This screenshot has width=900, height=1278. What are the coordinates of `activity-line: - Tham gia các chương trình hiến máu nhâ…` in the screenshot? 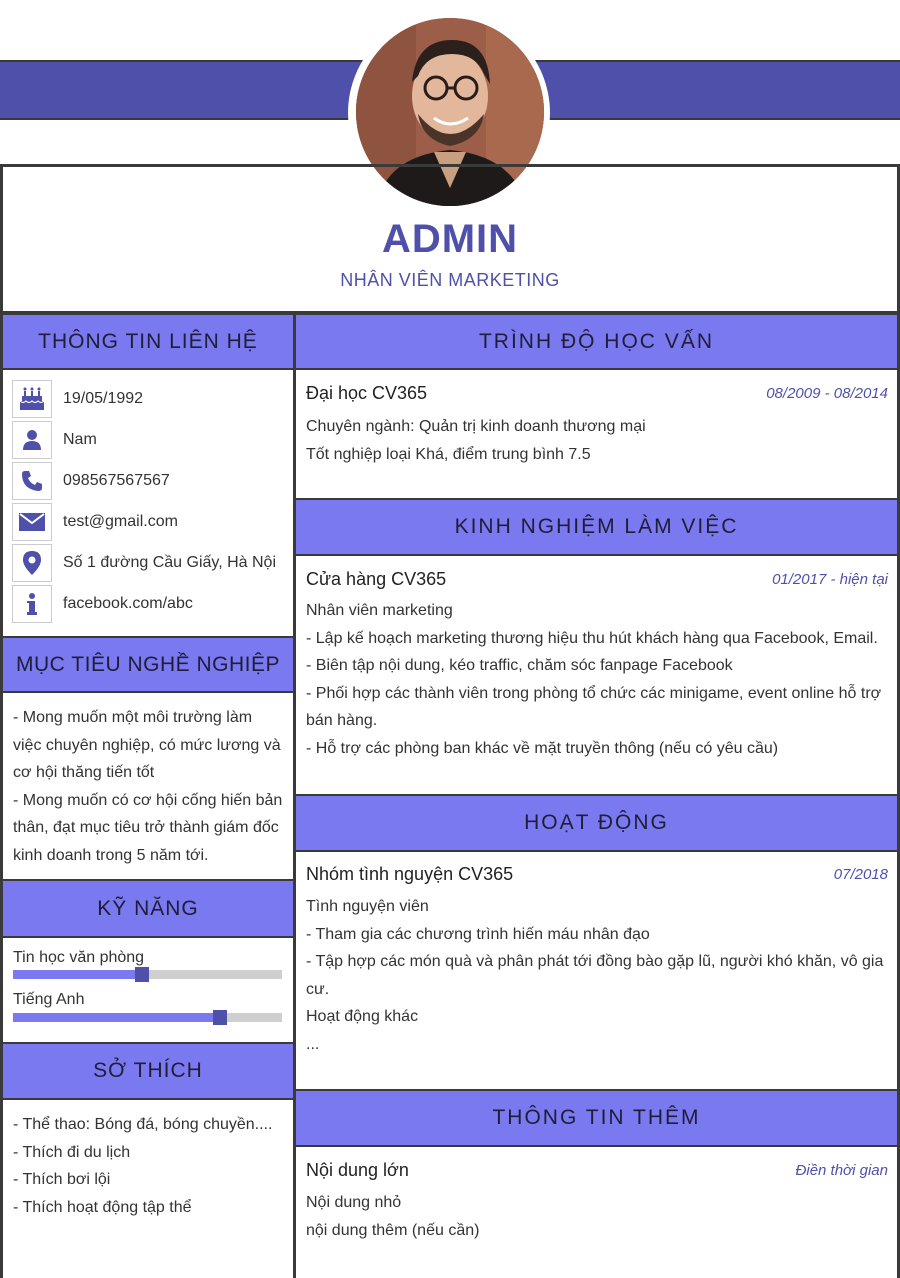 It's located at (478, 934).